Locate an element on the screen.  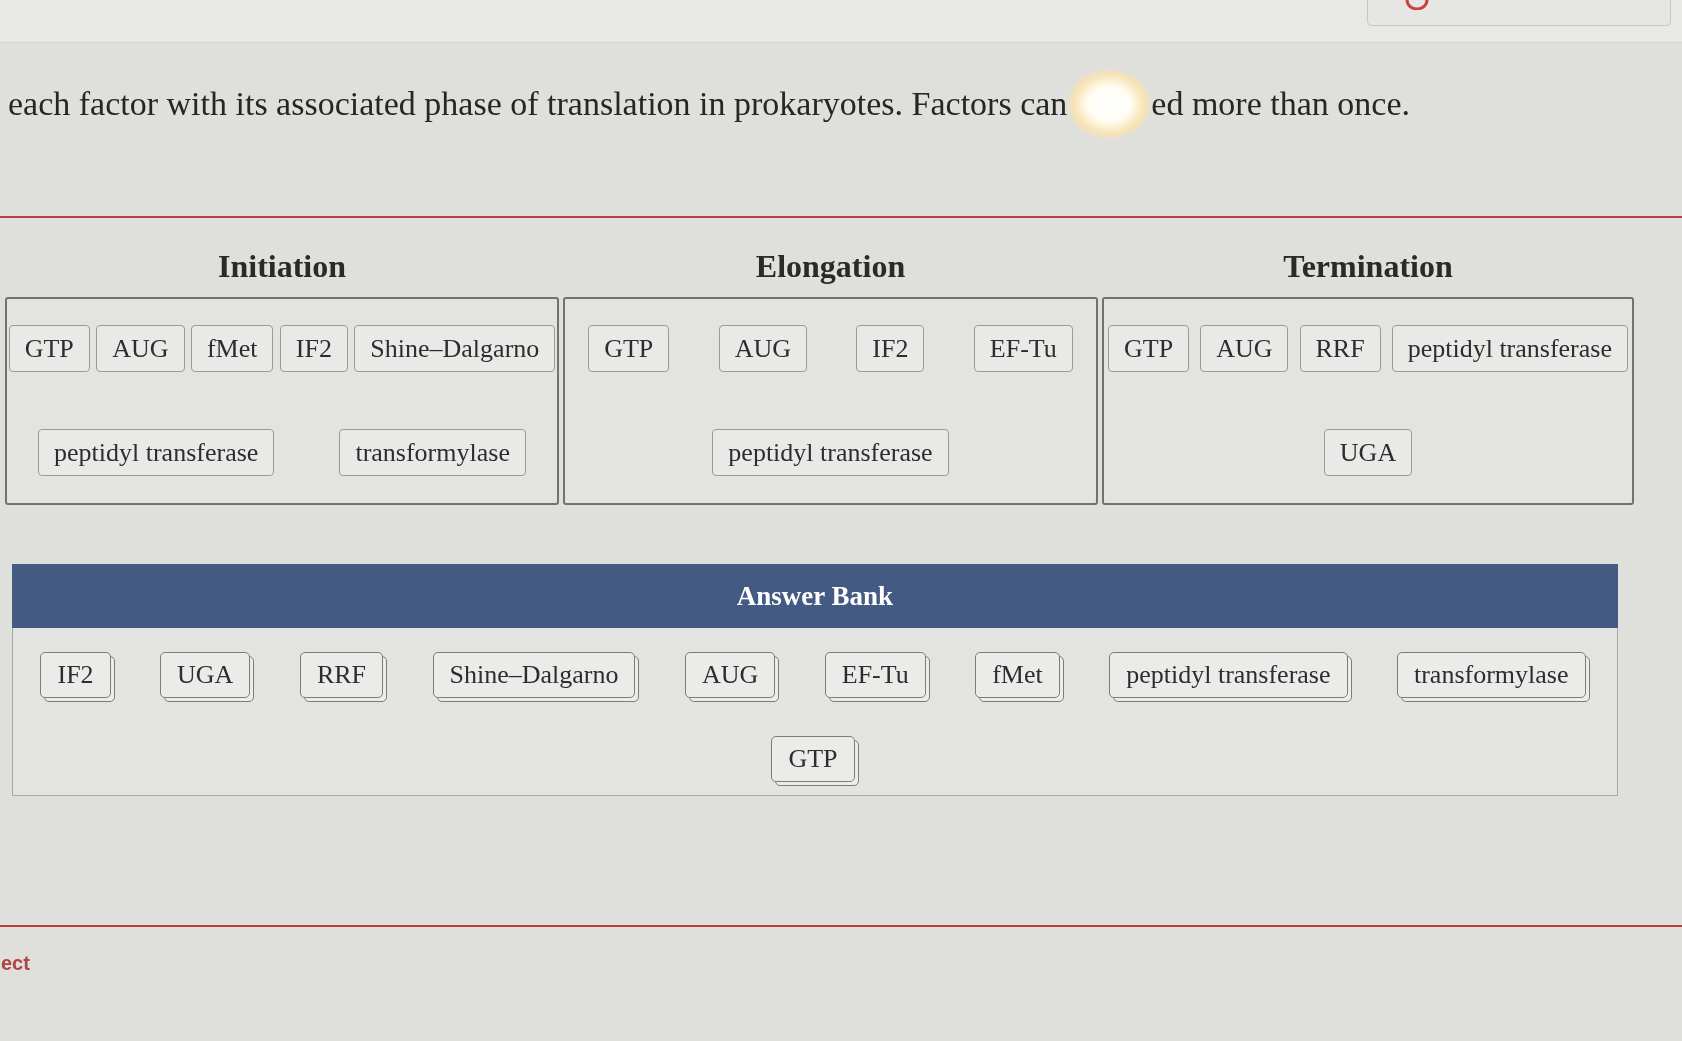
answer-tile: transformylase is located at coordinates (432, 452).